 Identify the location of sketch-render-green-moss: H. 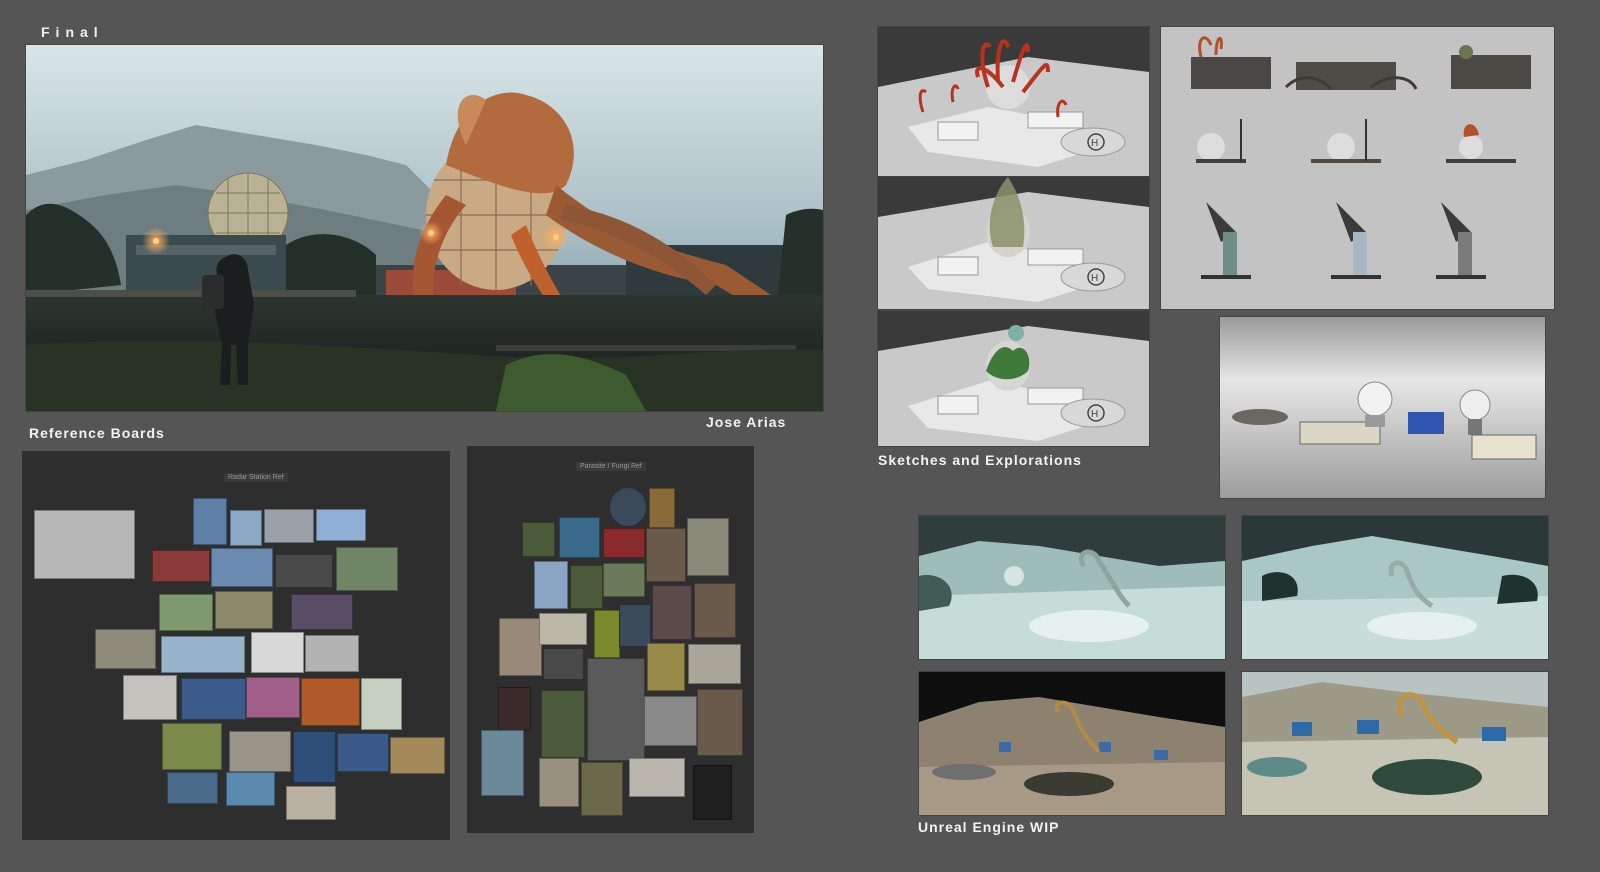
(1013, 378).